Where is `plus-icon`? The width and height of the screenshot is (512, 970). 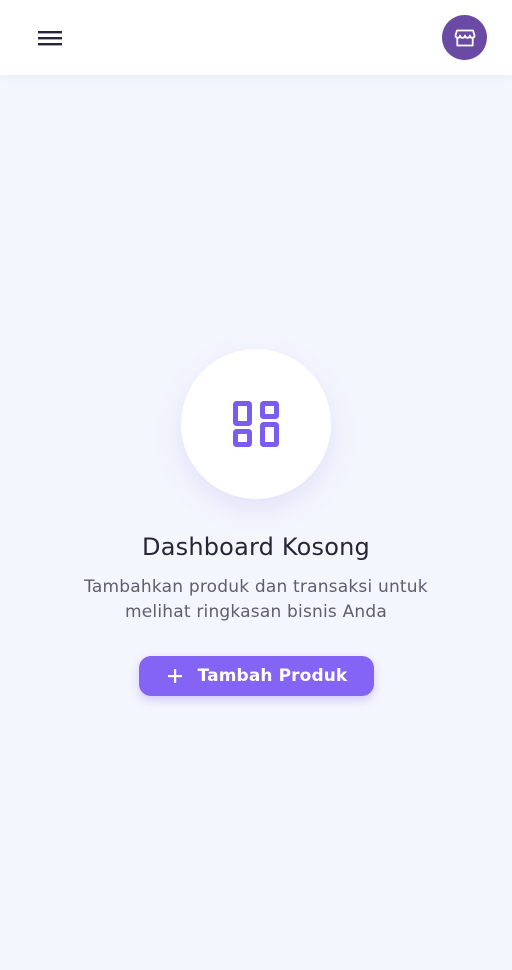 plus-icon is located at coordinates (175, 676).